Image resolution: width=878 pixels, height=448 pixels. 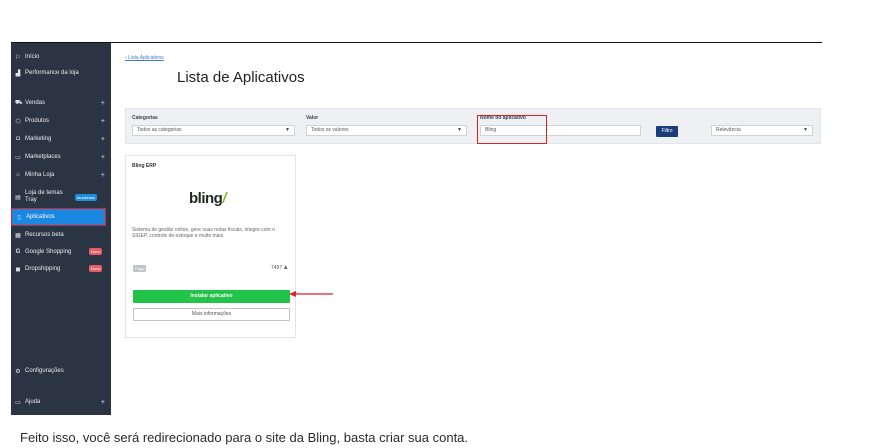 What do you see at coordinates (144, 166) in the screenshot?
I see `app-card-title: Bling ERP` at bounding box center [144, 166].